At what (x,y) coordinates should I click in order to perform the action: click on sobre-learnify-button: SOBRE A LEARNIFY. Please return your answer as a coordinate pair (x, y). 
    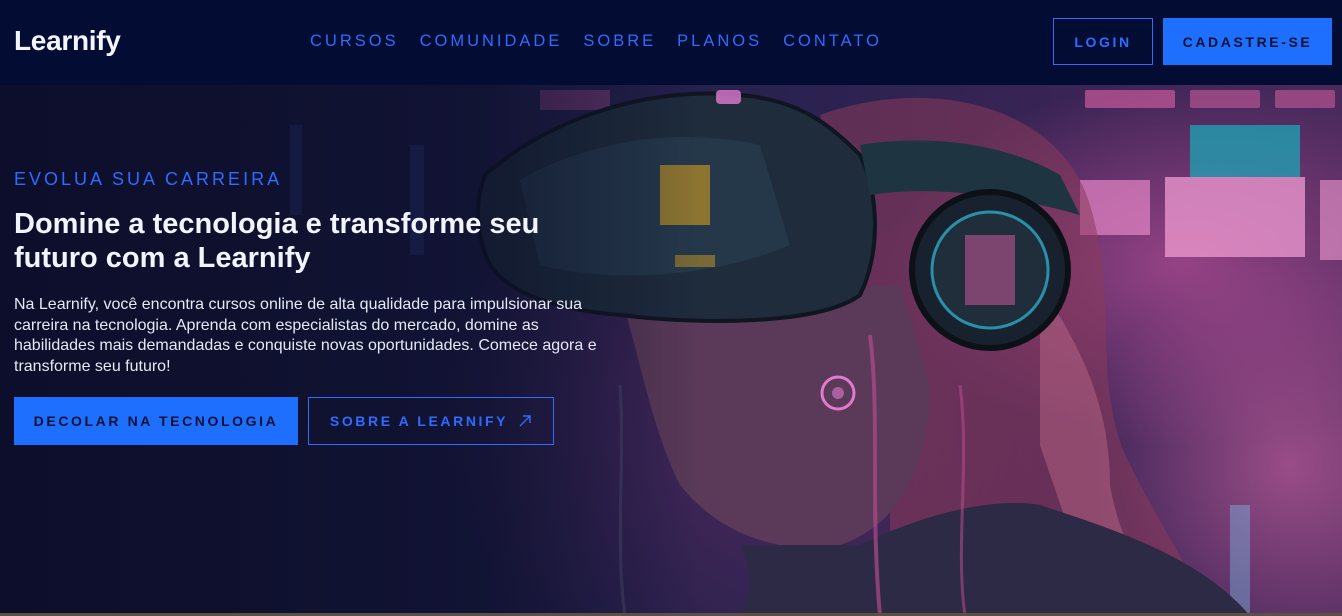
    Looking at the image, I should click on (431, 421).